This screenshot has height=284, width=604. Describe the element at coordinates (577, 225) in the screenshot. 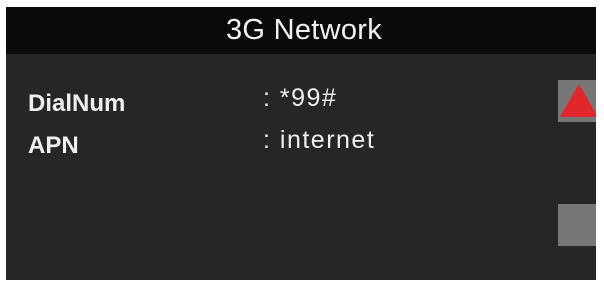

I see `scroll-down-button` at that location.